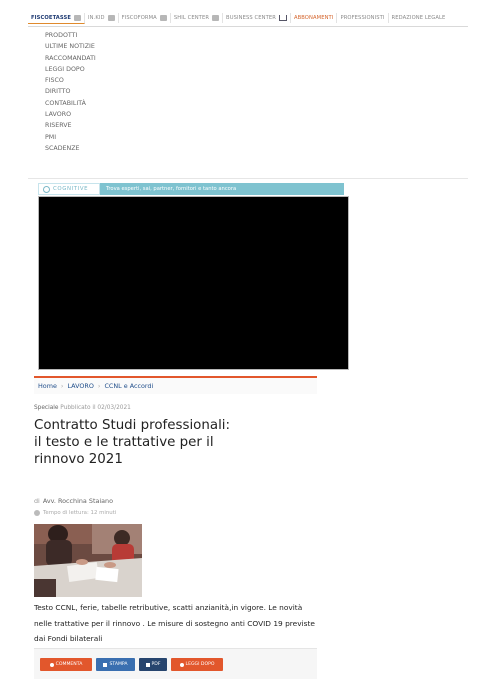  I want to click on article-category: Speciale, so click(46, 408).